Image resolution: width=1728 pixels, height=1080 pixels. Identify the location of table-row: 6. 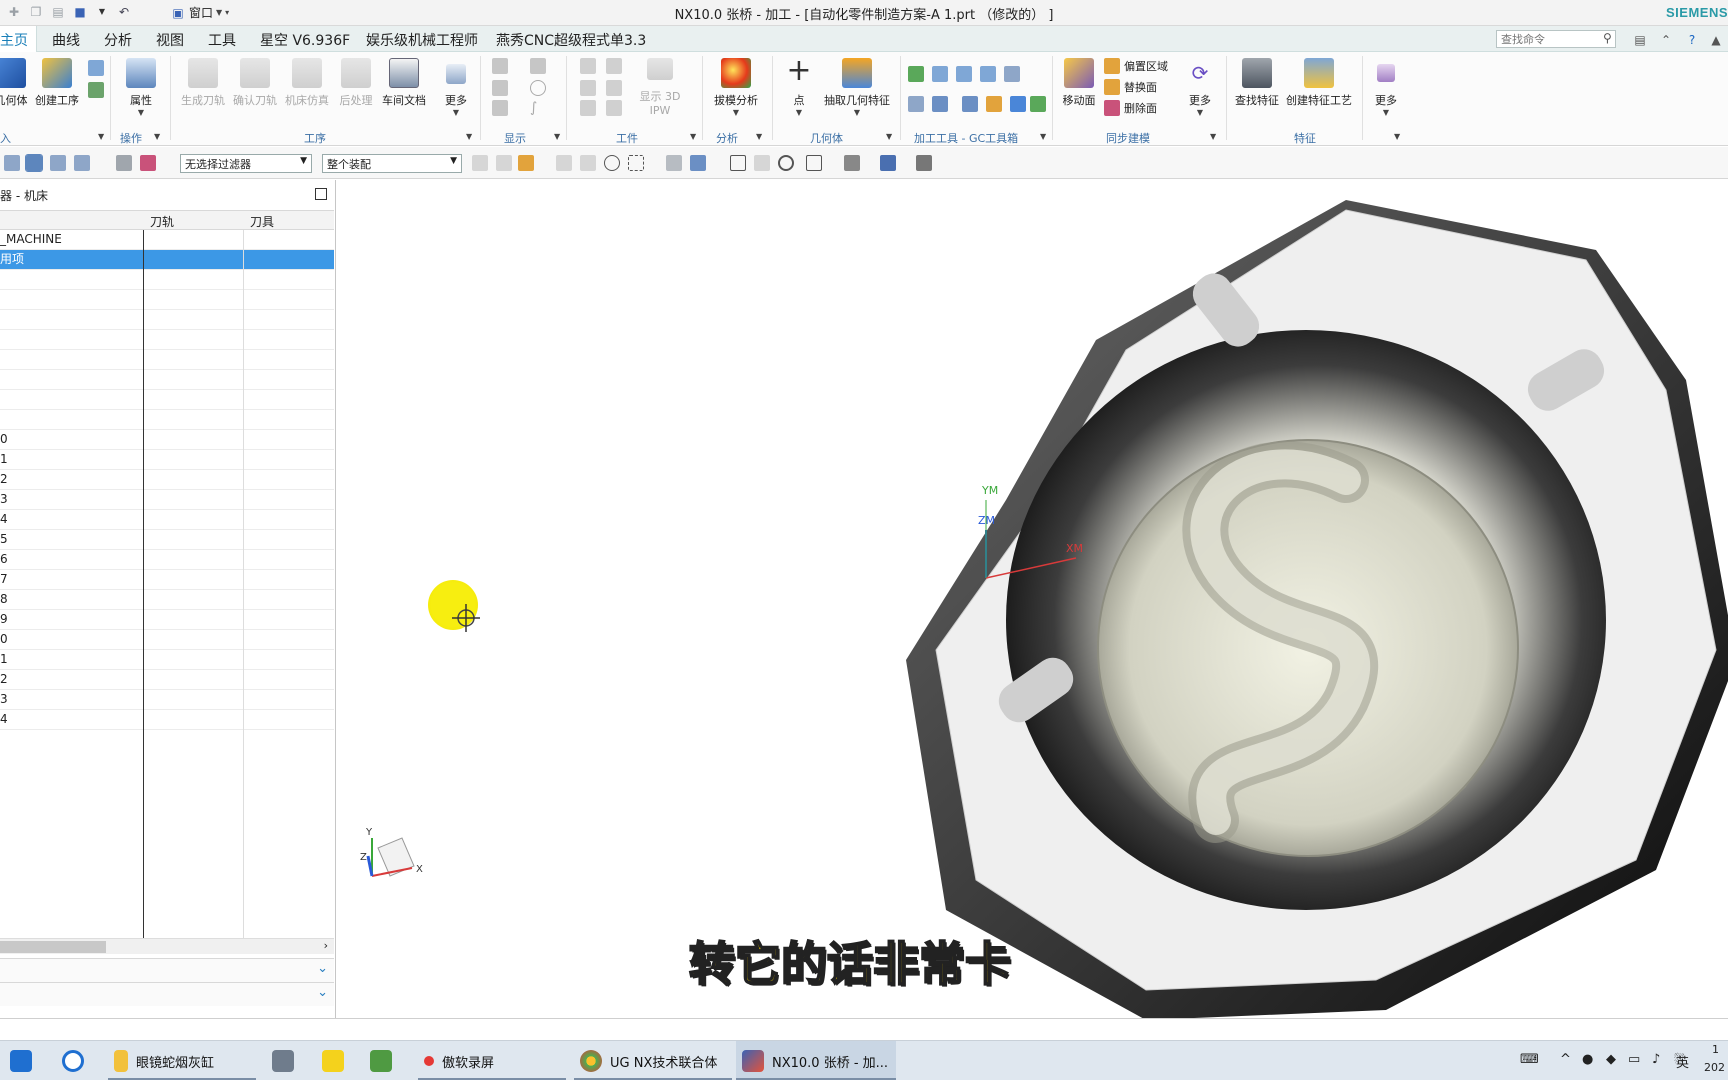
(167, 560).